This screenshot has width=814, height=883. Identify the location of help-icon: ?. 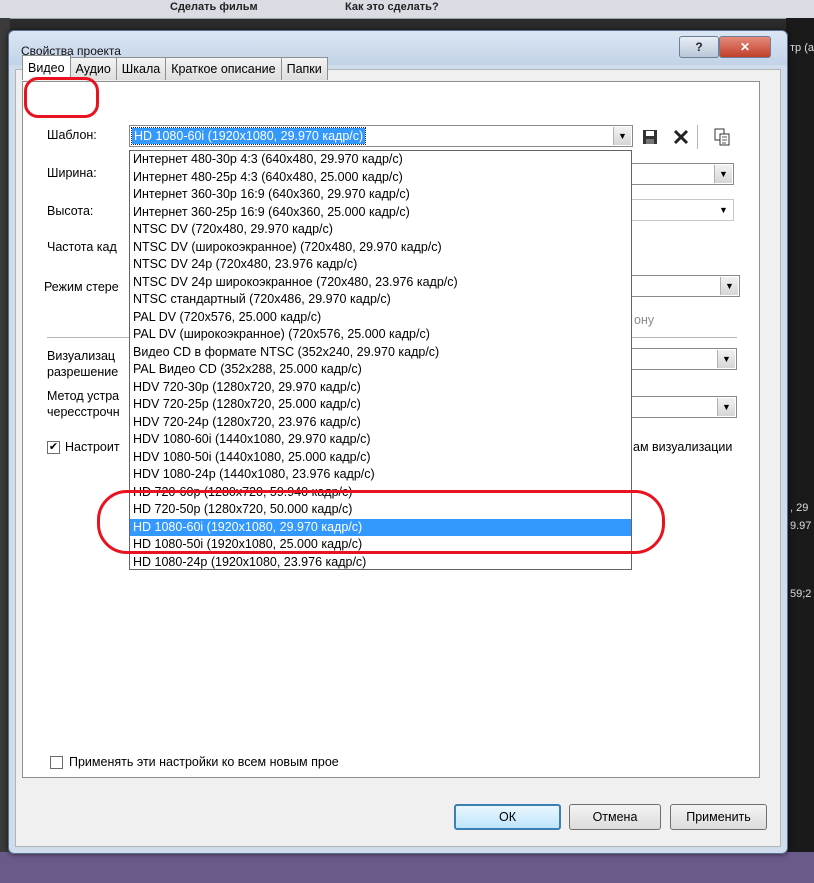
(699, 47).